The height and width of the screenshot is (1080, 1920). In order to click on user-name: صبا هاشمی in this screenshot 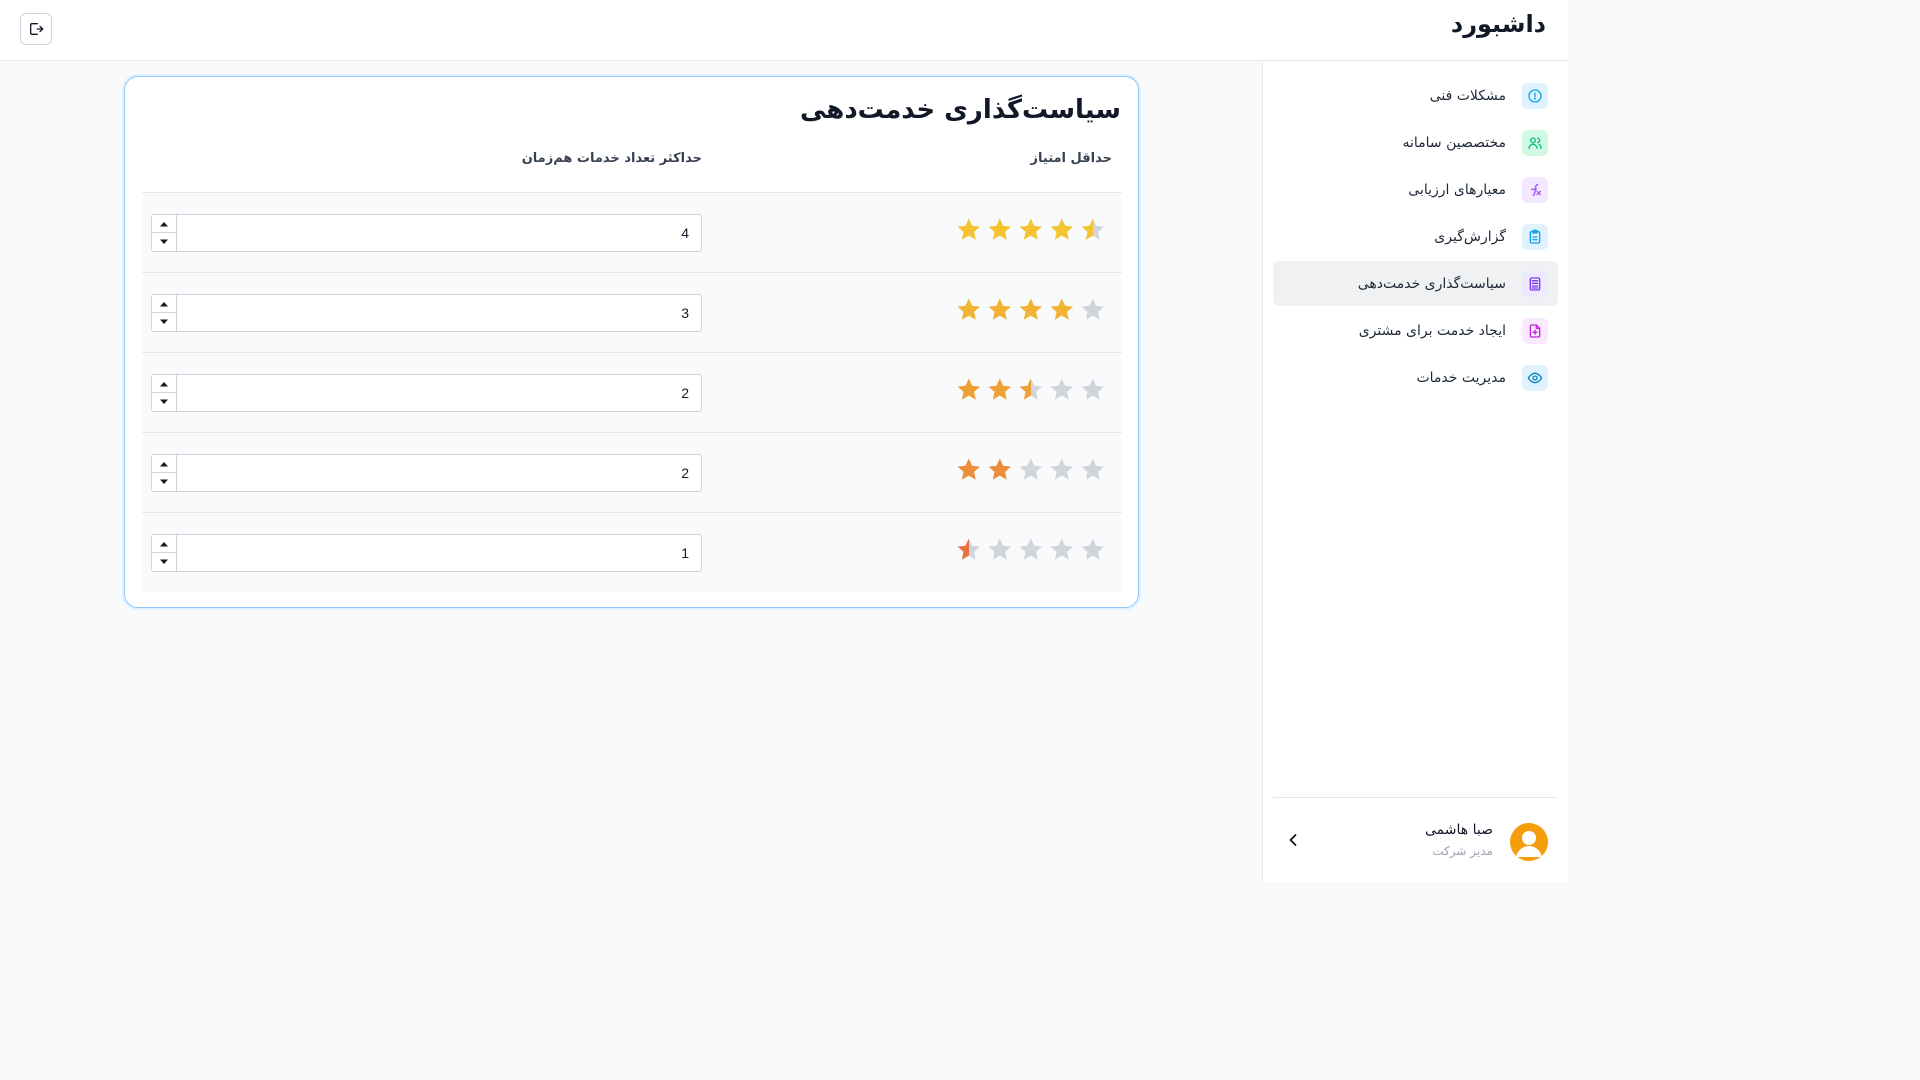, I will do `click(1459, 830)`.